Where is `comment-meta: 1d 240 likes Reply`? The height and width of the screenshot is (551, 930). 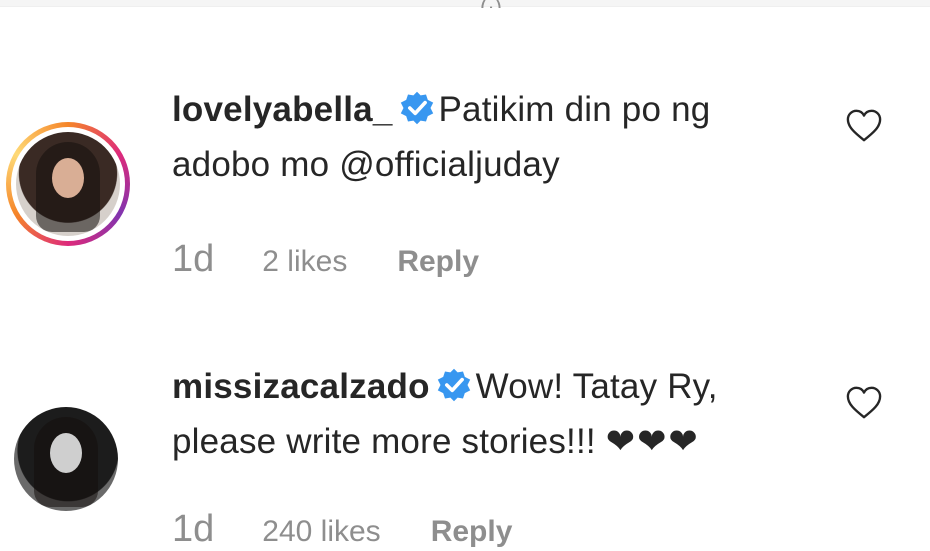 comment-meta: 1d 240 likes Reply is located at coordinates (342, 529).